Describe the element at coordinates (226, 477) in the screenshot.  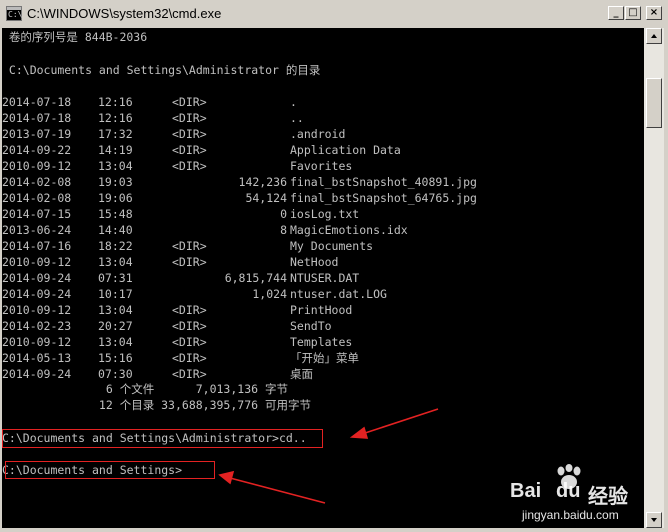
I see `arrowhead-prompt-icon` at that location.